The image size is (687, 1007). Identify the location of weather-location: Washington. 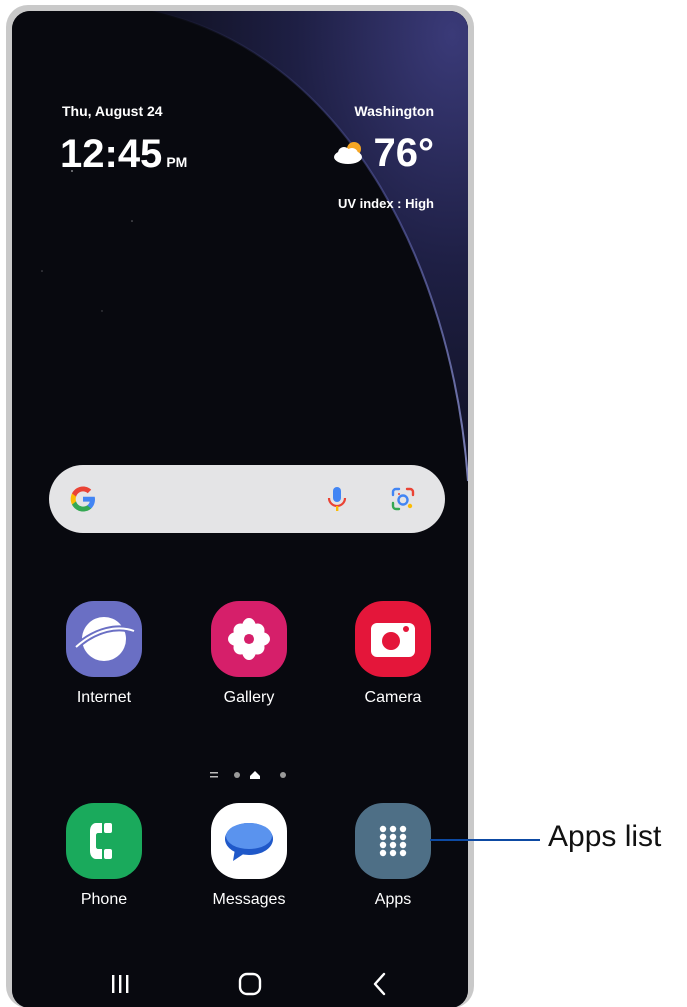
(394, 111).